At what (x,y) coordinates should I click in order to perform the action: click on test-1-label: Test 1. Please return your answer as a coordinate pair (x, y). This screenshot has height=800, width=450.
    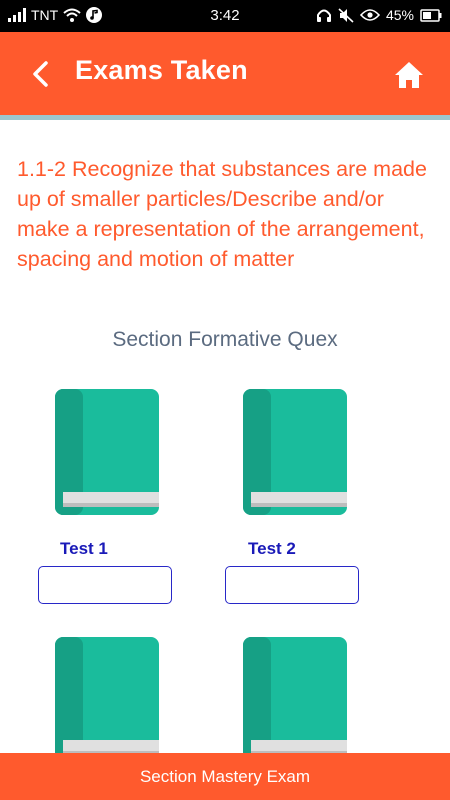
    Looking at the image, I should click on (84, 548).